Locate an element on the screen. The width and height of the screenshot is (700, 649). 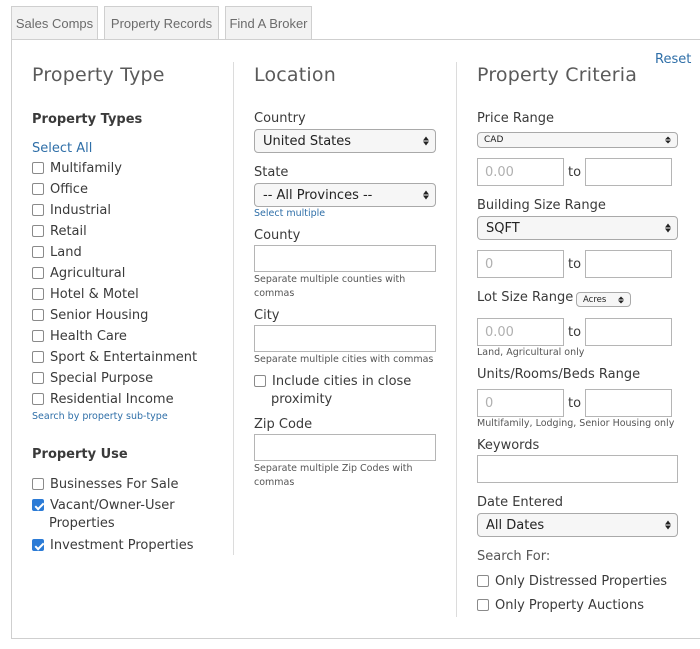
select-multiple-link: Select multiple is located at coordinates (289, 214).